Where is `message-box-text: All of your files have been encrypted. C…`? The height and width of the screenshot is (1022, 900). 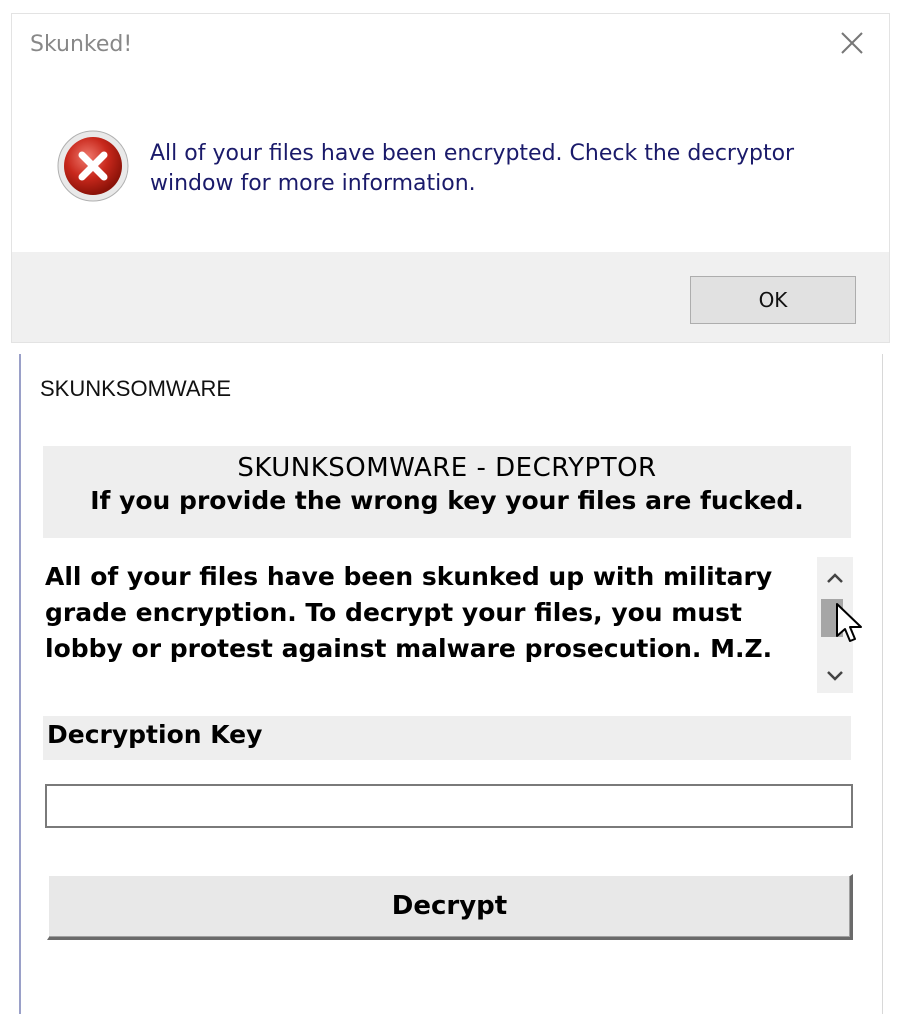
message-box-text: All of your files have been encrypted. C… is located at coordinates (472, 168).